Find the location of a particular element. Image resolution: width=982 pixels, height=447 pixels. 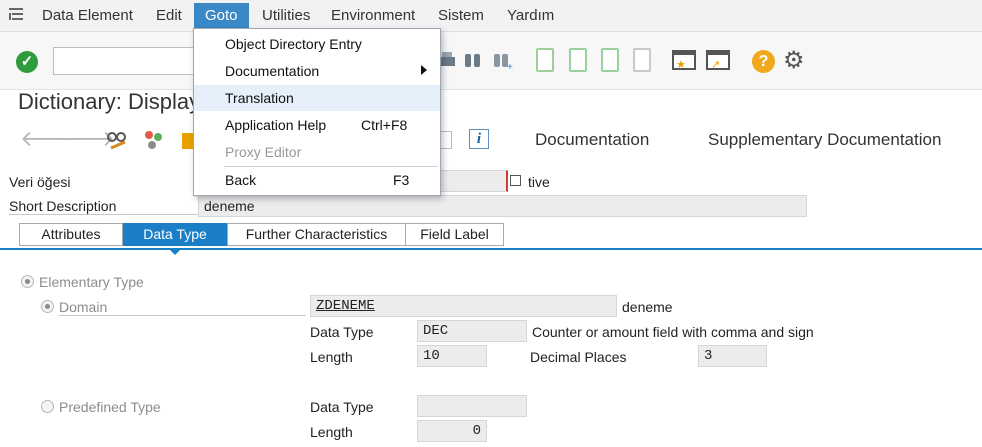

domain-description: deneme is located at coordinates (647, 307).